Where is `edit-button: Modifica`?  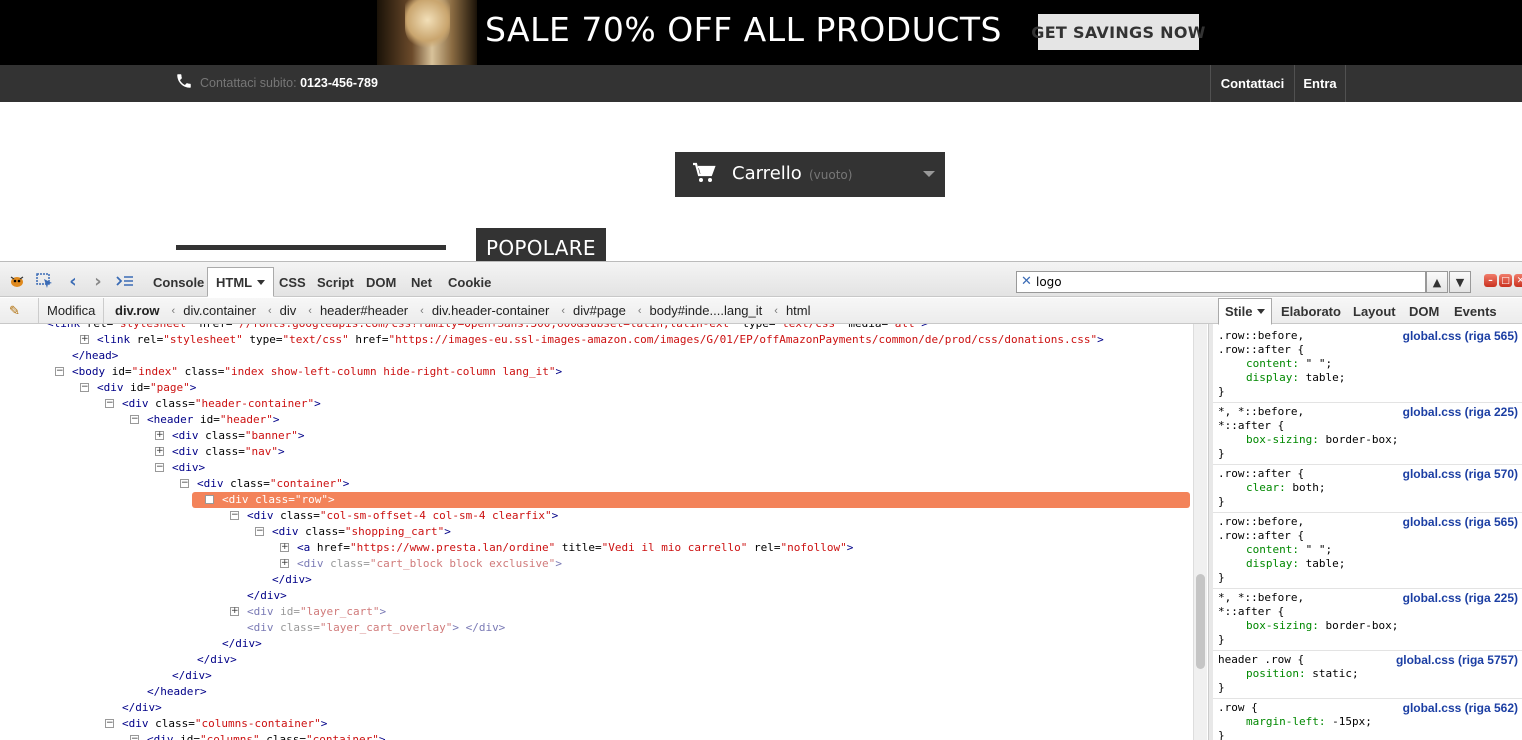 edit-button: Modifica is located at coordinates (71, 310).